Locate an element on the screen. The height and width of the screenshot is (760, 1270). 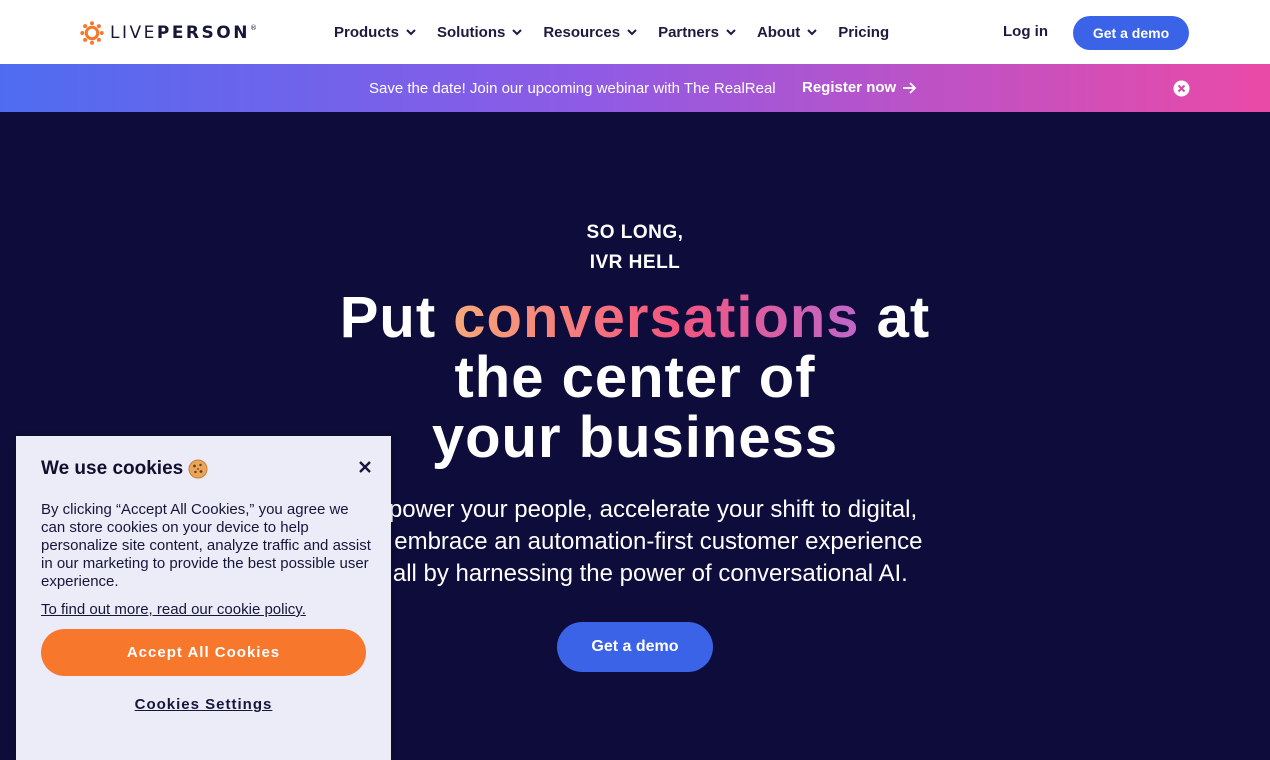
brand-wordmark: LIVEPERSON® is located at coordinates (183, 33).